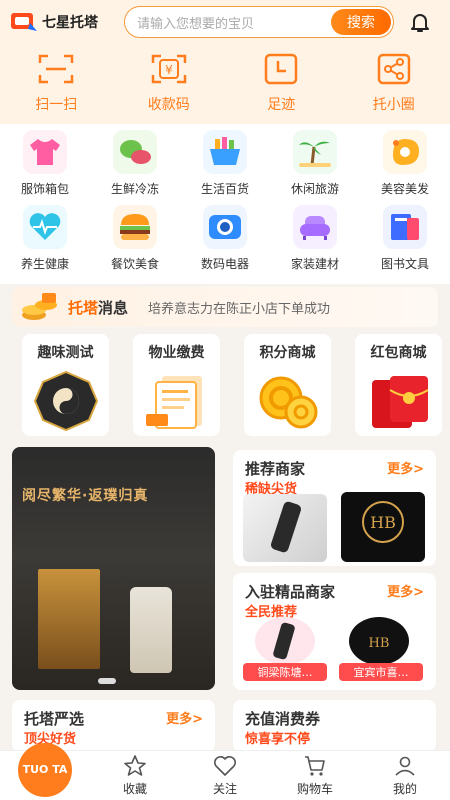  I want to click on category-fresh: 生鲜冷冻, so click(135, 167).